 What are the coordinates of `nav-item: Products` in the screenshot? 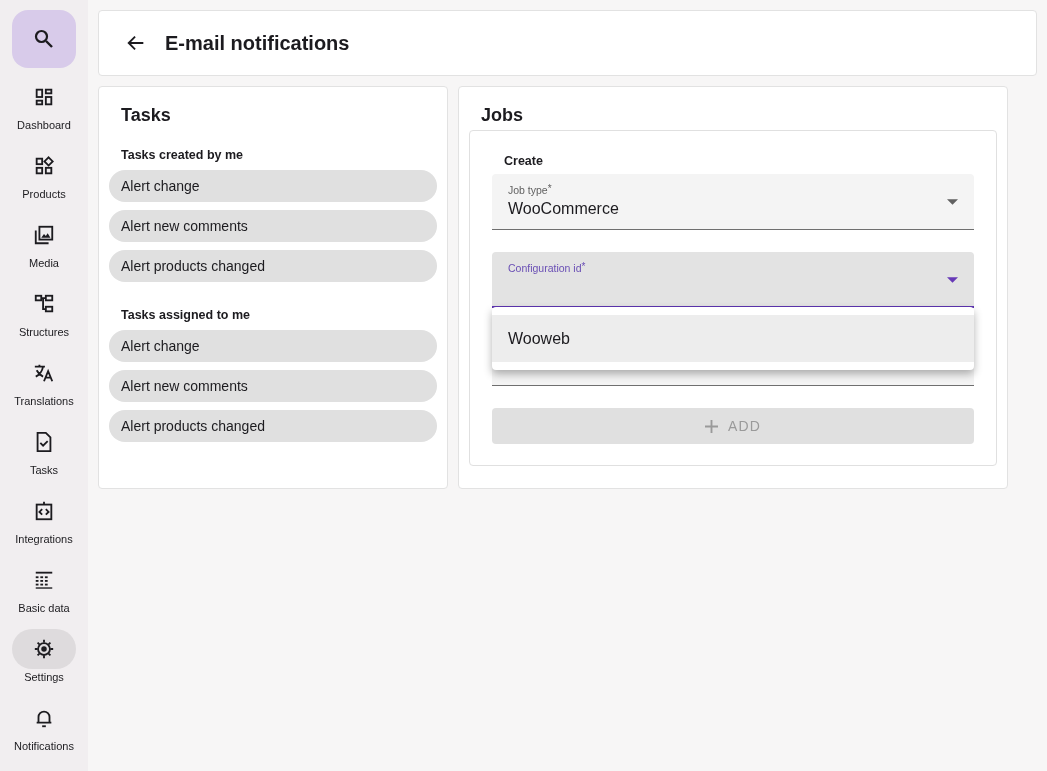 It's located at (44, 185).